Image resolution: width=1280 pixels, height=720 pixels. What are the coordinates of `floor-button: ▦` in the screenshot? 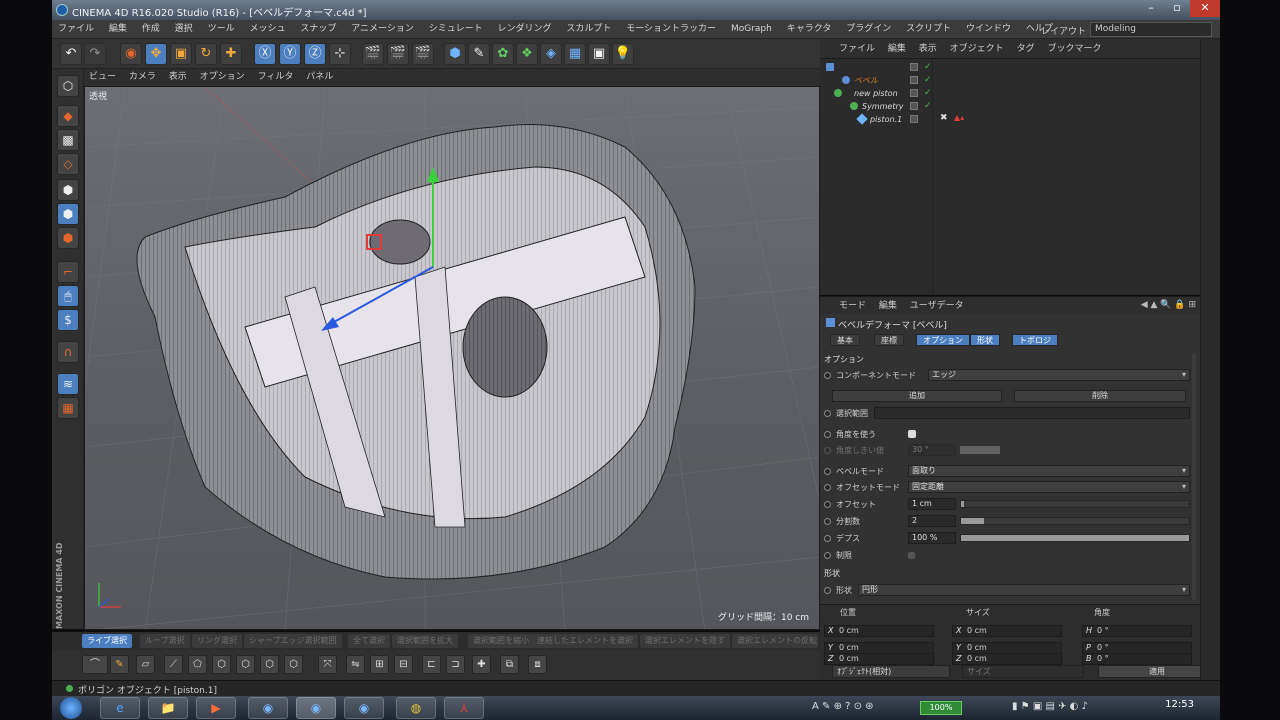 It's located at (575, 54).